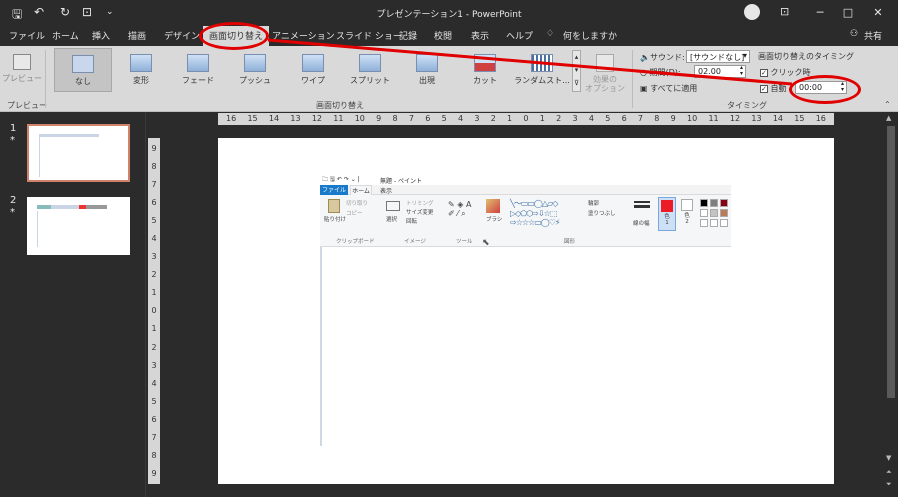 Image resolution: width=898 pixels, height=497 pixels. I want to click on annotation-connector, so click(530, 62).